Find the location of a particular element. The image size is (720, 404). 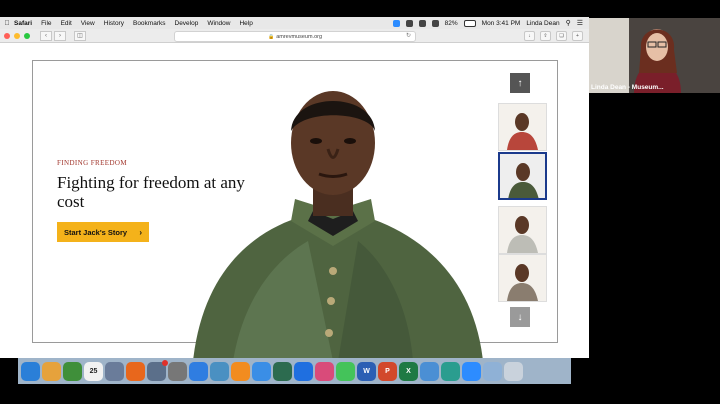

notification-center-icon: ☰ is located at coordinates (580, 23).